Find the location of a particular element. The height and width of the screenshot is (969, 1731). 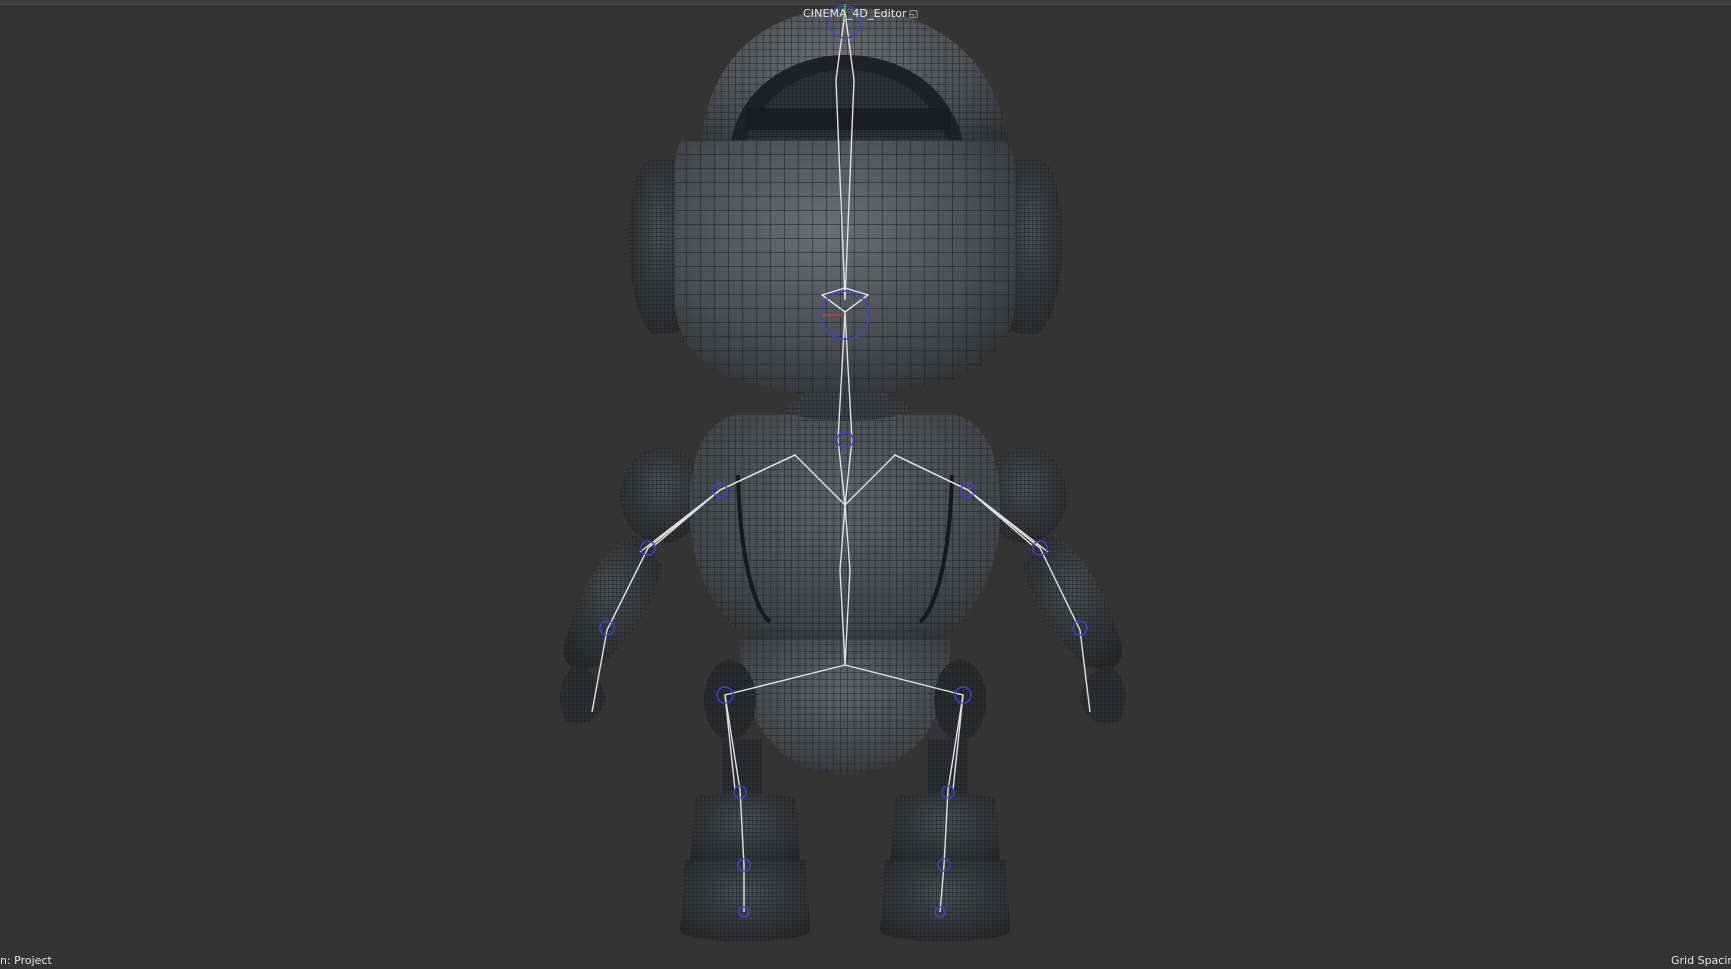

head is located at coordinates (845, 267).